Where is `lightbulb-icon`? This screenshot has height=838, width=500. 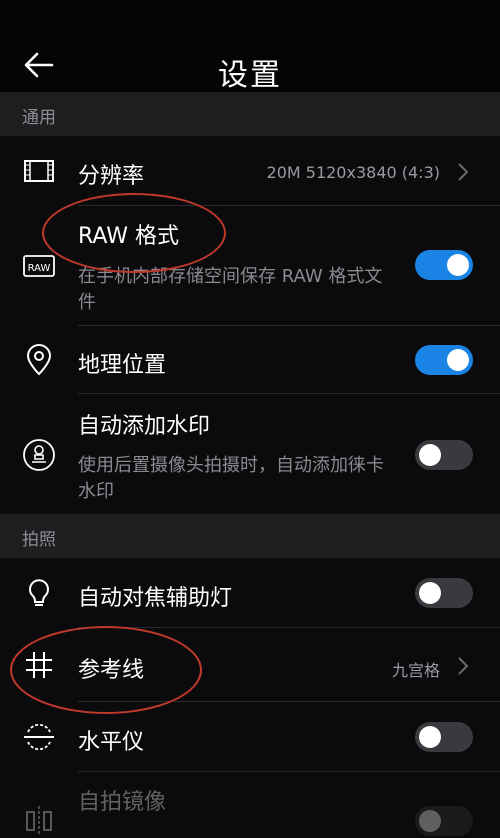
lightbulb-icon is located at coordinates (39, 592).